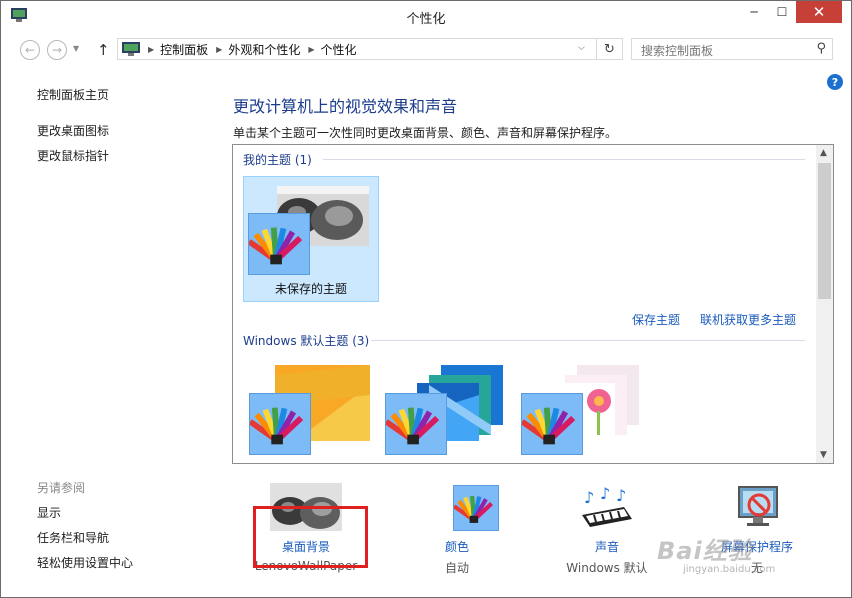 This screenshot has height=598, width=852. I want to click on sounds-icon: ♪ ♪ ♪, so click(607, 506).